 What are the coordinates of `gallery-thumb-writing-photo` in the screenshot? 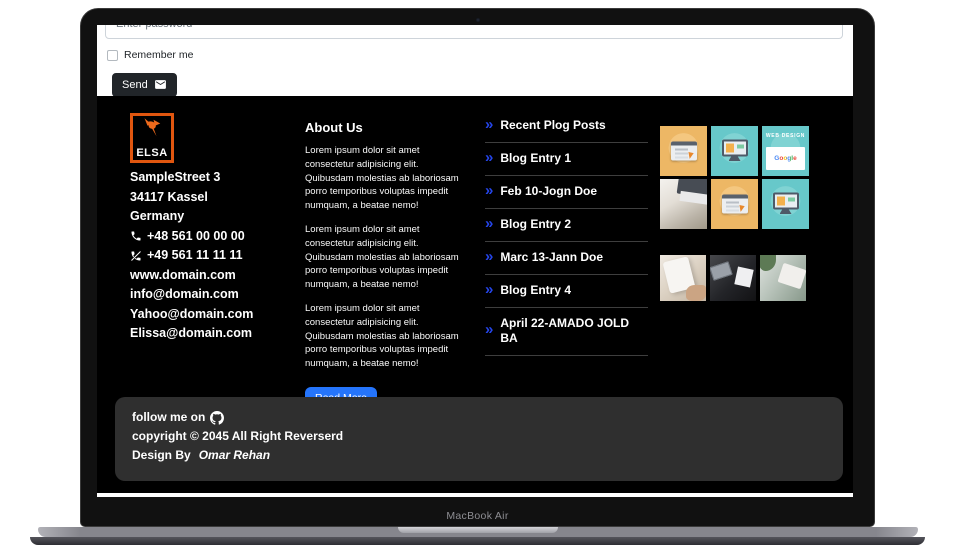 It's located at (683, 278).